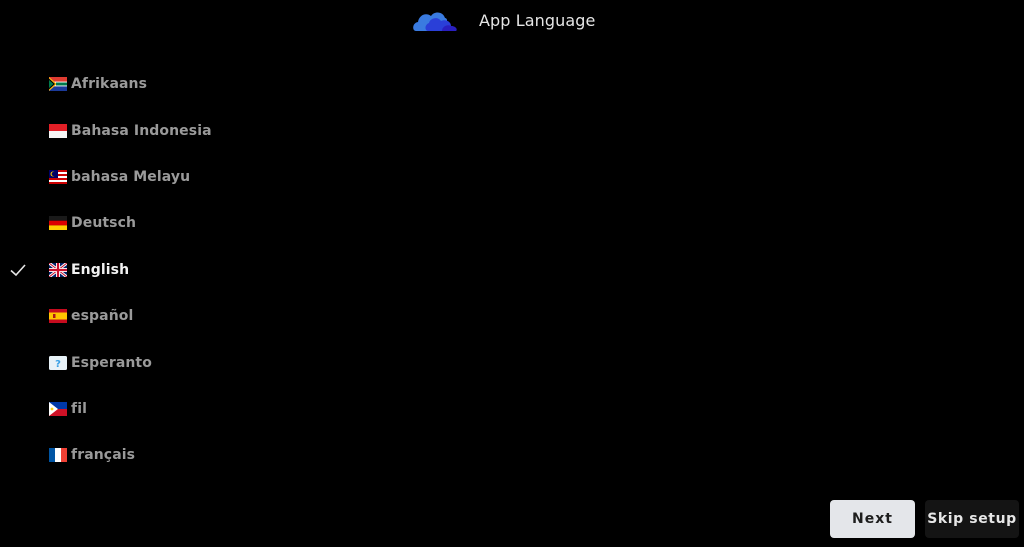 This screenshot has height=547, width=1024. What do you see at coordinates (100, 269) in the screenshot?
I see `language-label: English` at bounding box center [100, 269].